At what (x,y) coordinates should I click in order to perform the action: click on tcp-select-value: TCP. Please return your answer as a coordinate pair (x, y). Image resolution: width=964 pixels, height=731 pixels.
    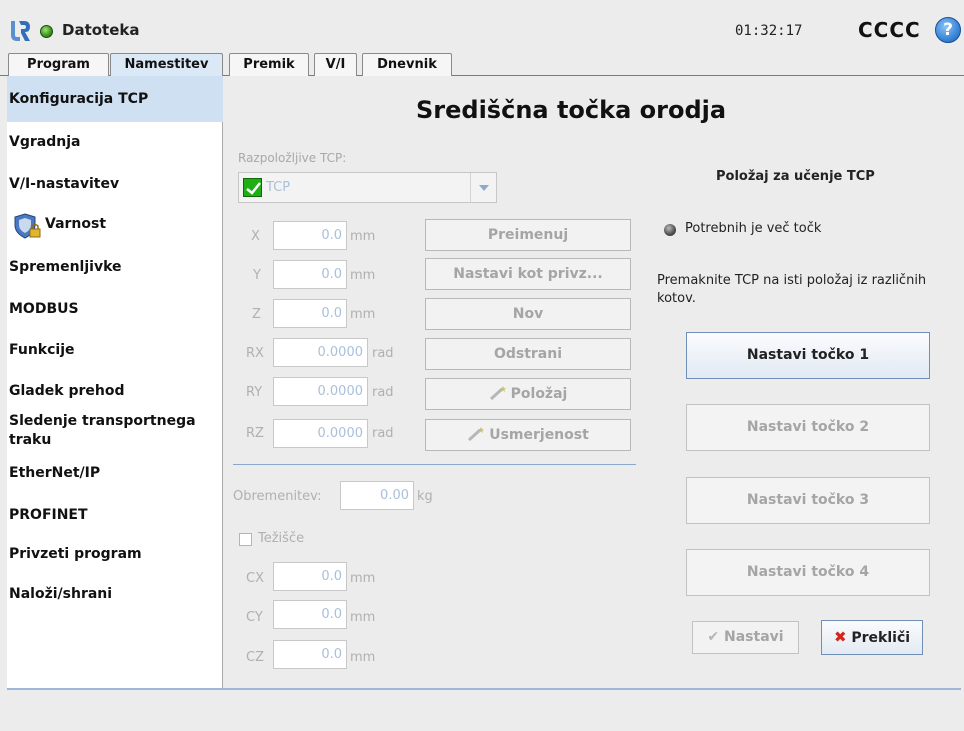
    Looking at the image, I should click on (278, 187).